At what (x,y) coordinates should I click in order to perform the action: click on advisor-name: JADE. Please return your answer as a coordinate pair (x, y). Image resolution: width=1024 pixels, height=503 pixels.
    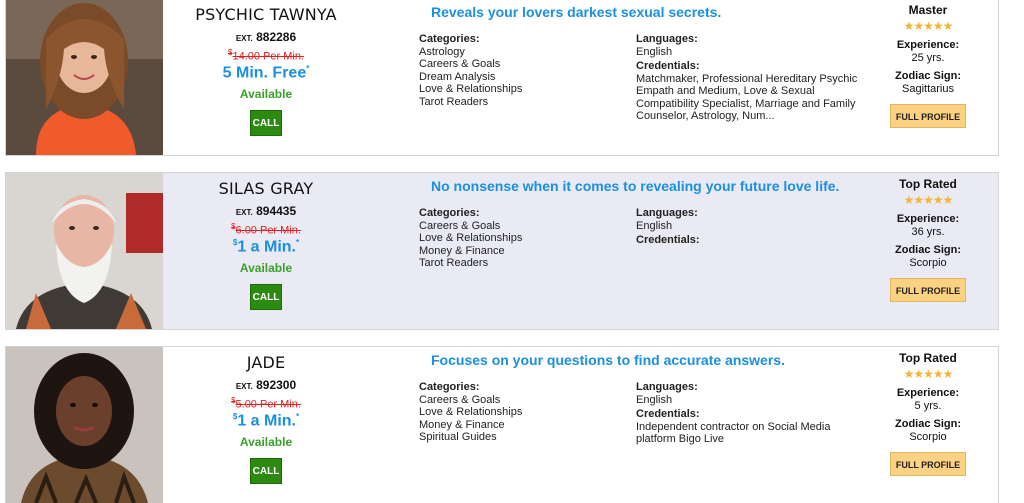
    Looking at the image, I should click on (266, 362).